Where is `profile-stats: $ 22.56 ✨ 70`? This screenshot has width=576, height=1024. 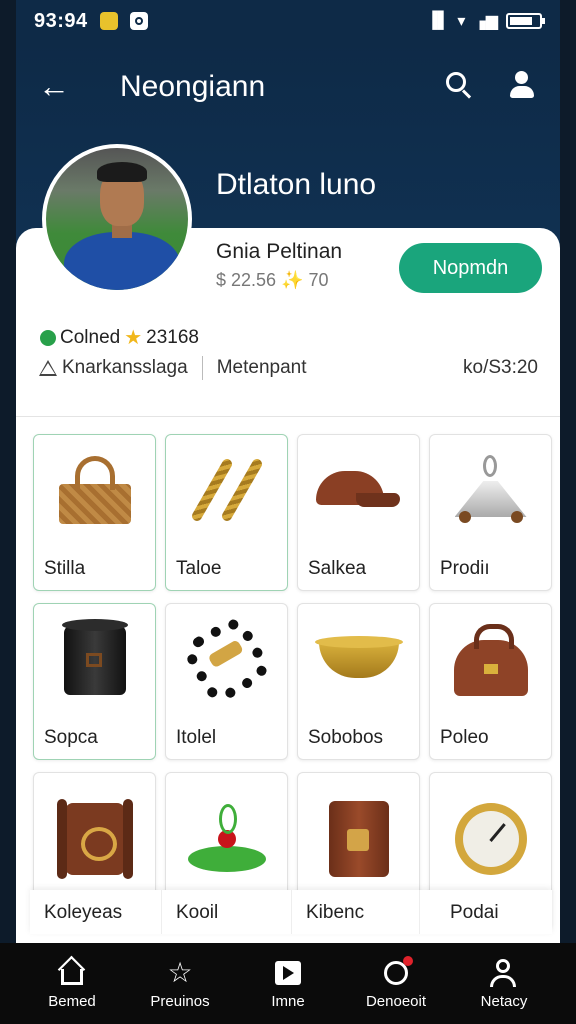
profile-stats: $ 22.56 ✨ 70 is located at coordinates (272, 280).